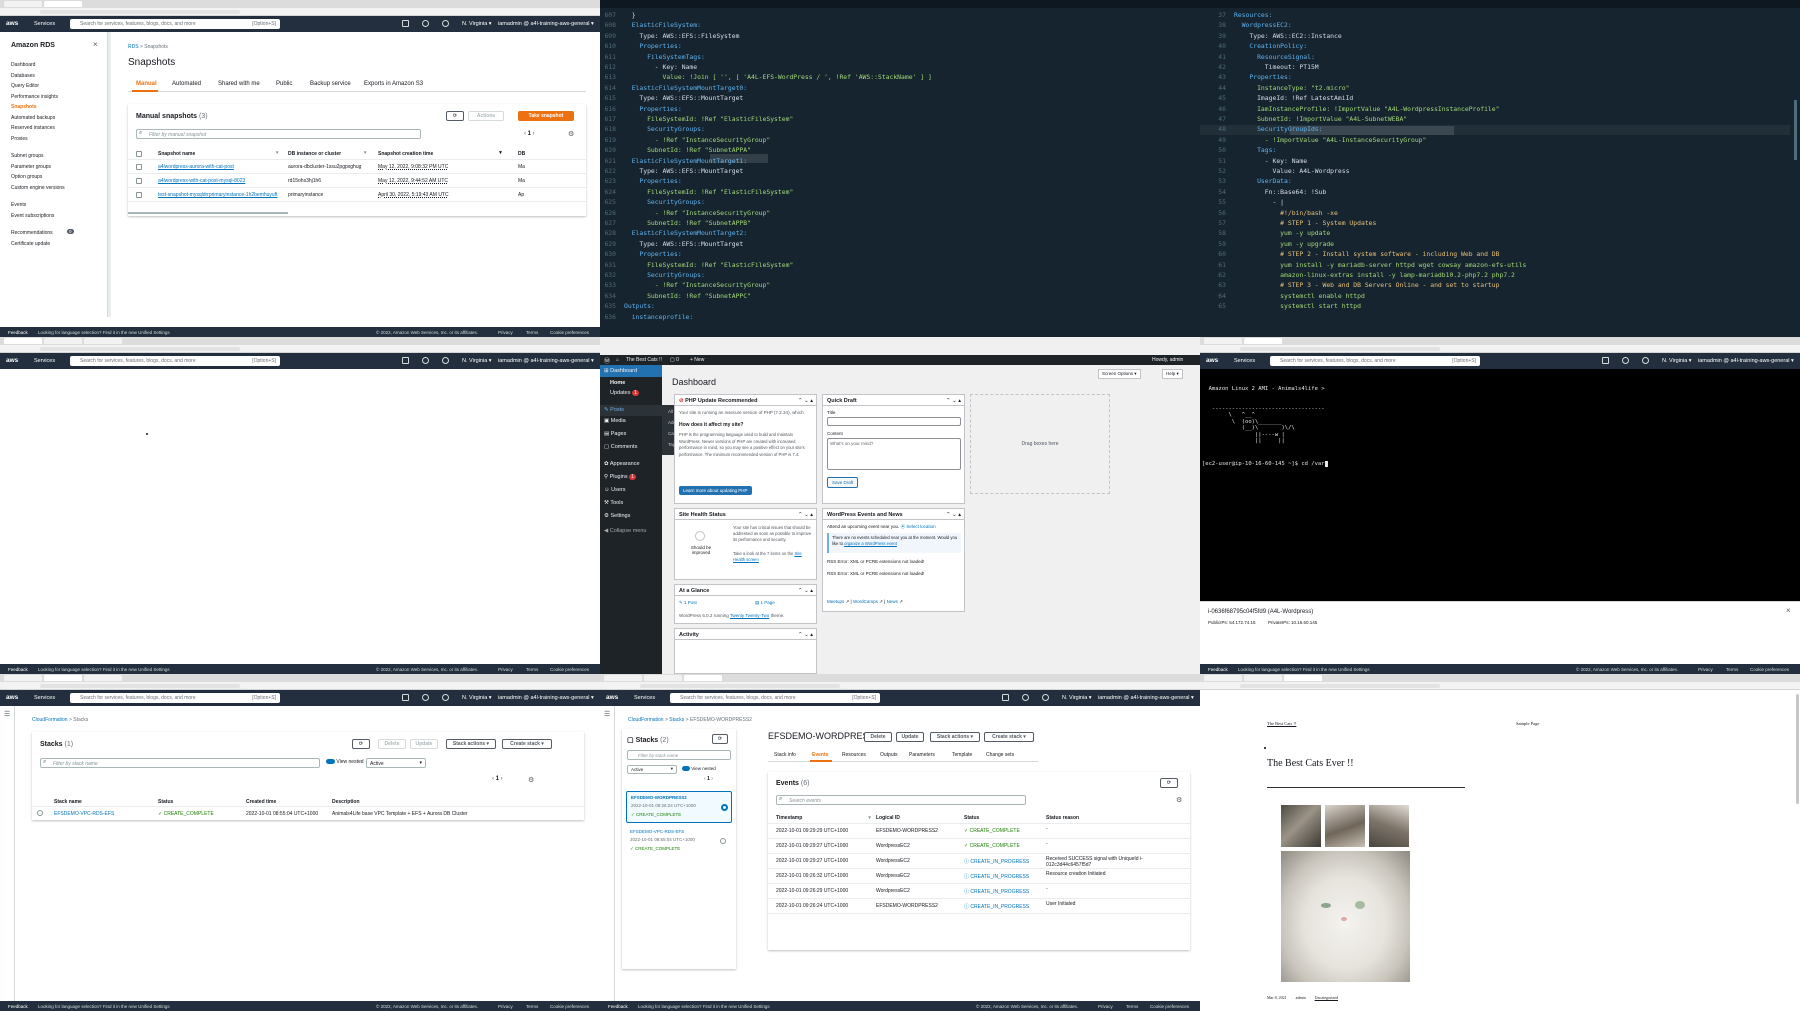 The height and width of the screenshot is (1011, 1800). I want to click on breadcrumb-rds: RDS, so click(133, 47).